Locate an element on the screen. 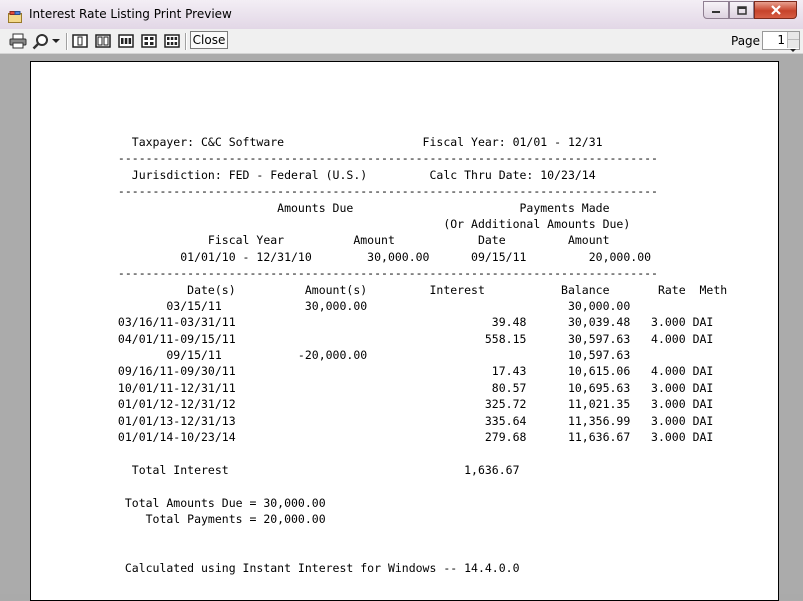  window-title: Interest Rate Listing Print Preview is located at coordinates (130, 14).